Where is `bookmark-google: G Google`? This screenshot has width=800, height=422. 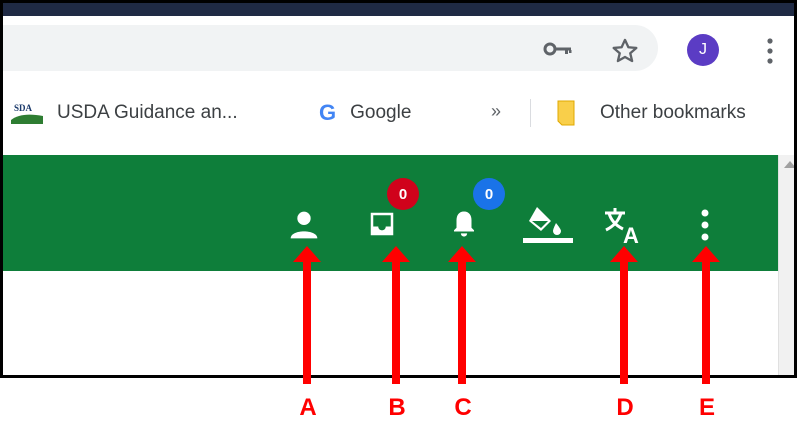 bookmark-google: G Google is located at coordinates (365, 113).